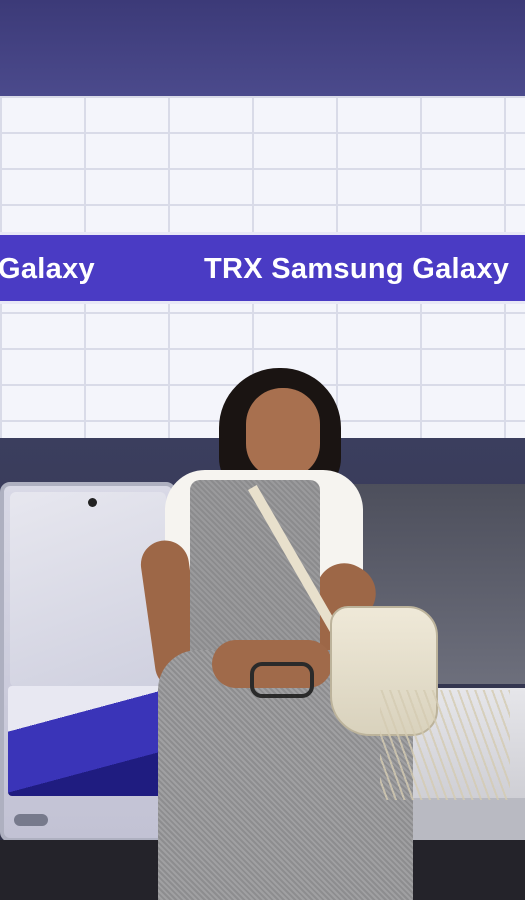 The width and height of the screenshot is (525, 900). Describe the element at coordinates (31, 820) in the screenshot. I see `phone-hinge` at that location.